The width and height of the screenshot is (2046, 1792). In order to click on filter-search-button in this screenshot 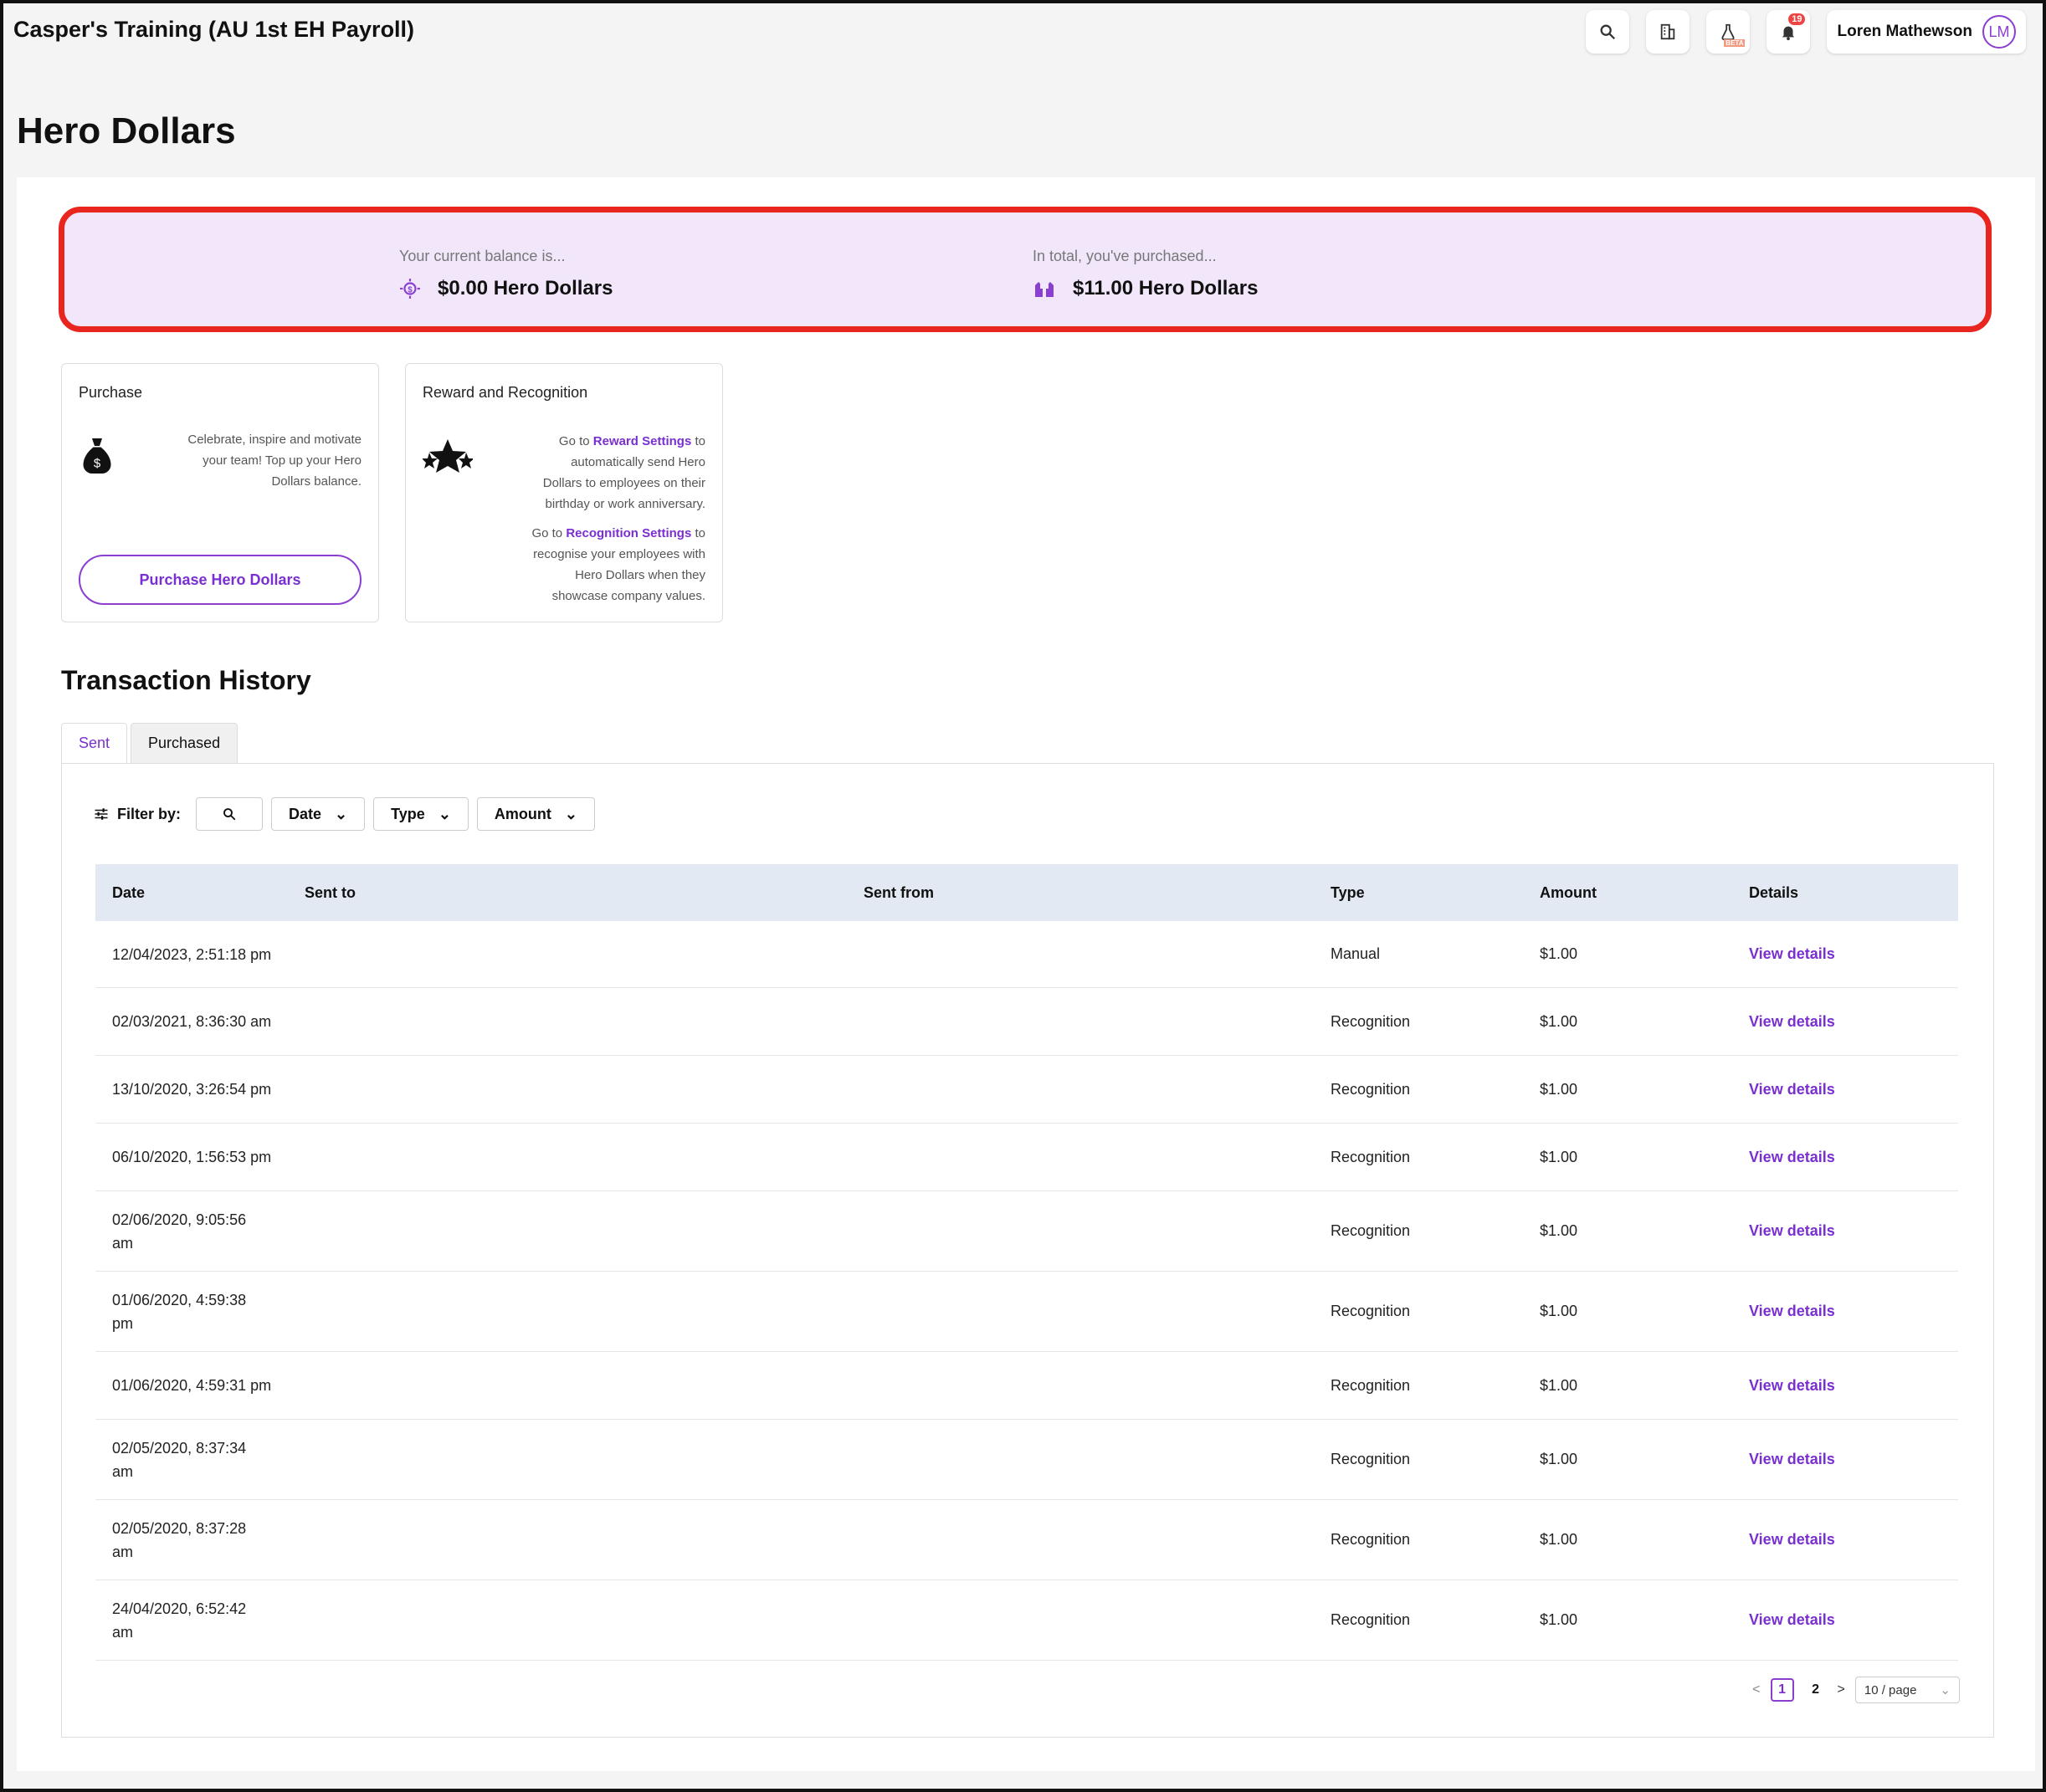, I will do `click(230, 814)`.